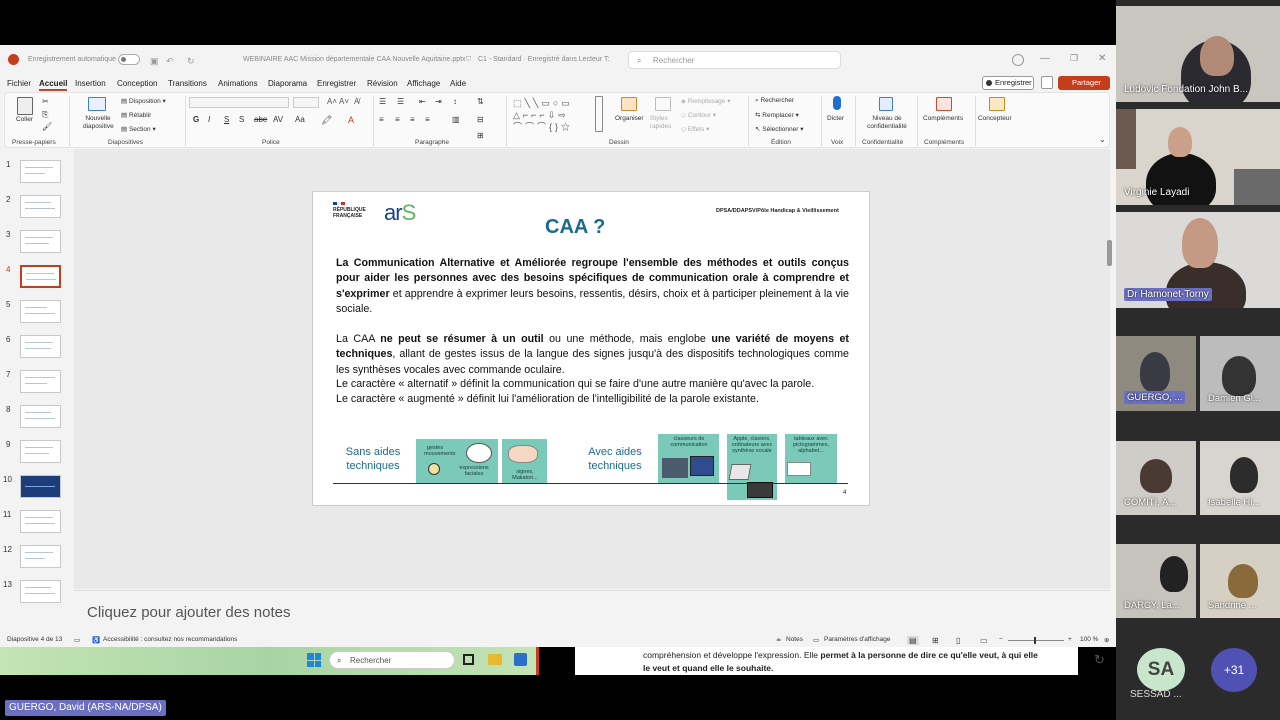  I want to click on select-button: ↖ Sélectionner ▾, so click(779, 129).